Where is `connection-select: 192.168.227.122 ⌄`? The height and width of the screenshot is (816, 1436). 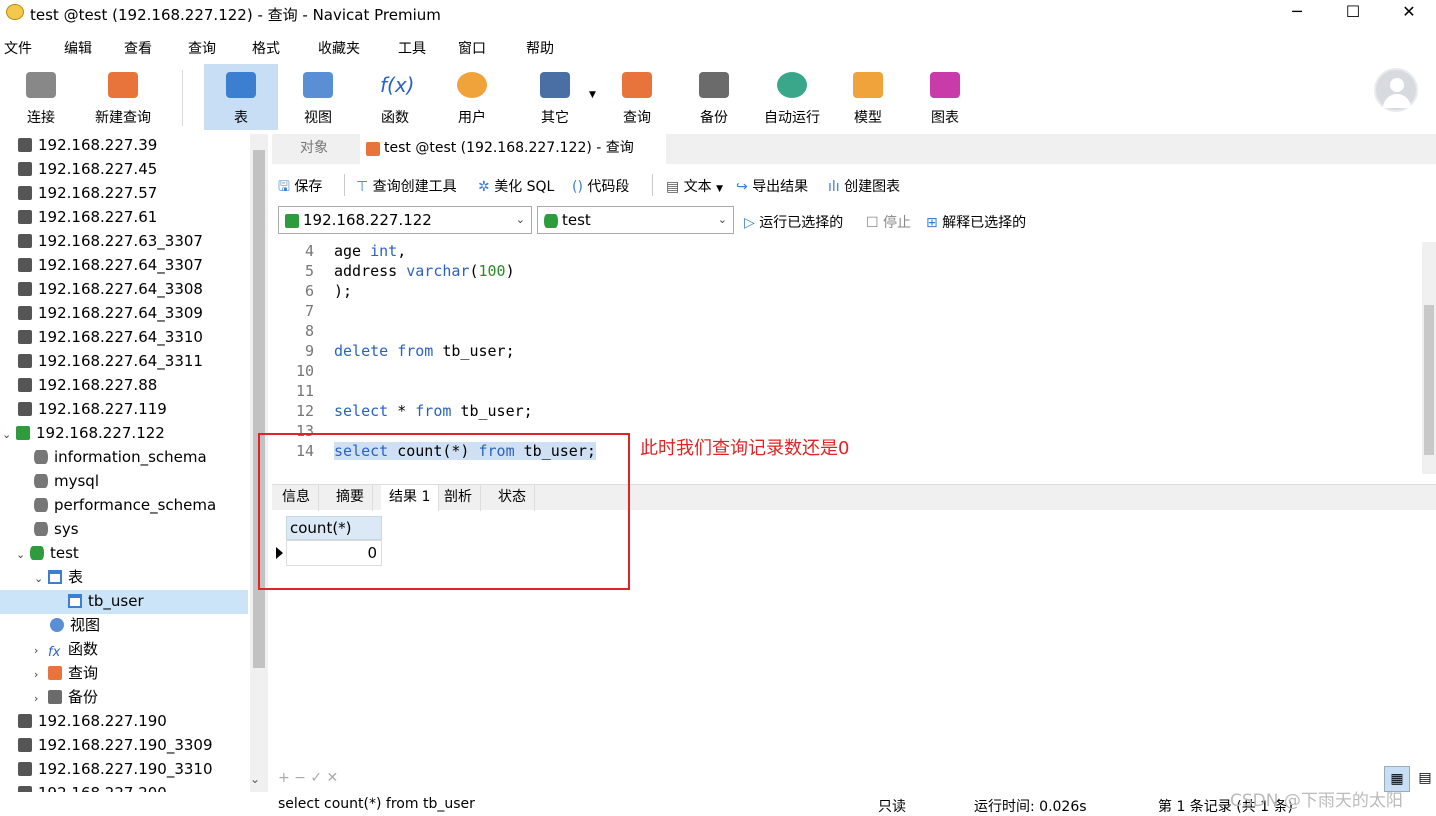 connection-select: 192.168.227.122 ⌄ is located at coordinates (405, 220).